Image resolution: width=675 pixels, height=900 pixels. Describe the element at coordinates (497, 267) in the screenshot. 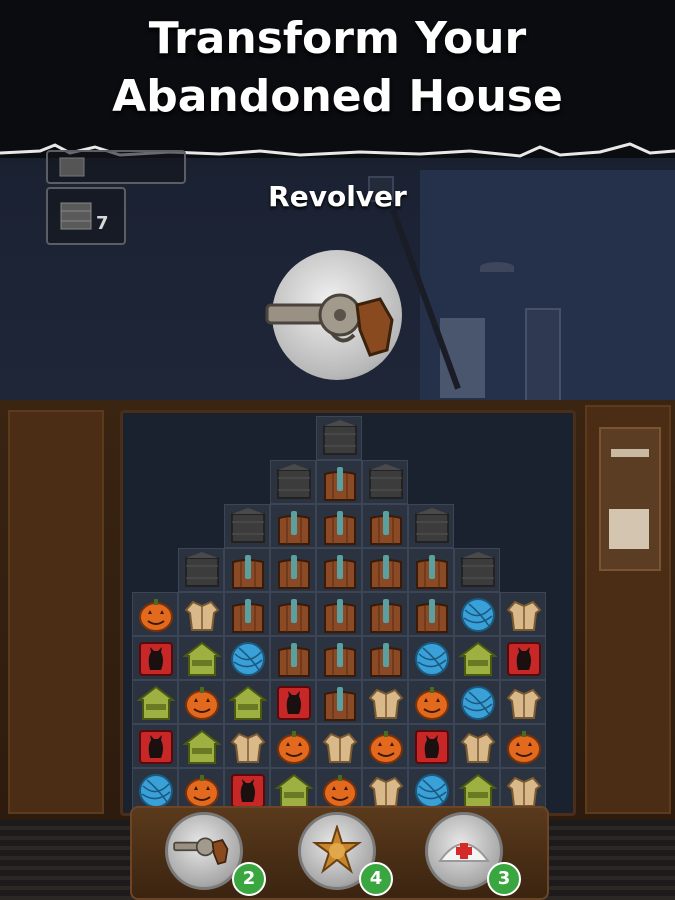

I see `ceiling-lamp` at that location.